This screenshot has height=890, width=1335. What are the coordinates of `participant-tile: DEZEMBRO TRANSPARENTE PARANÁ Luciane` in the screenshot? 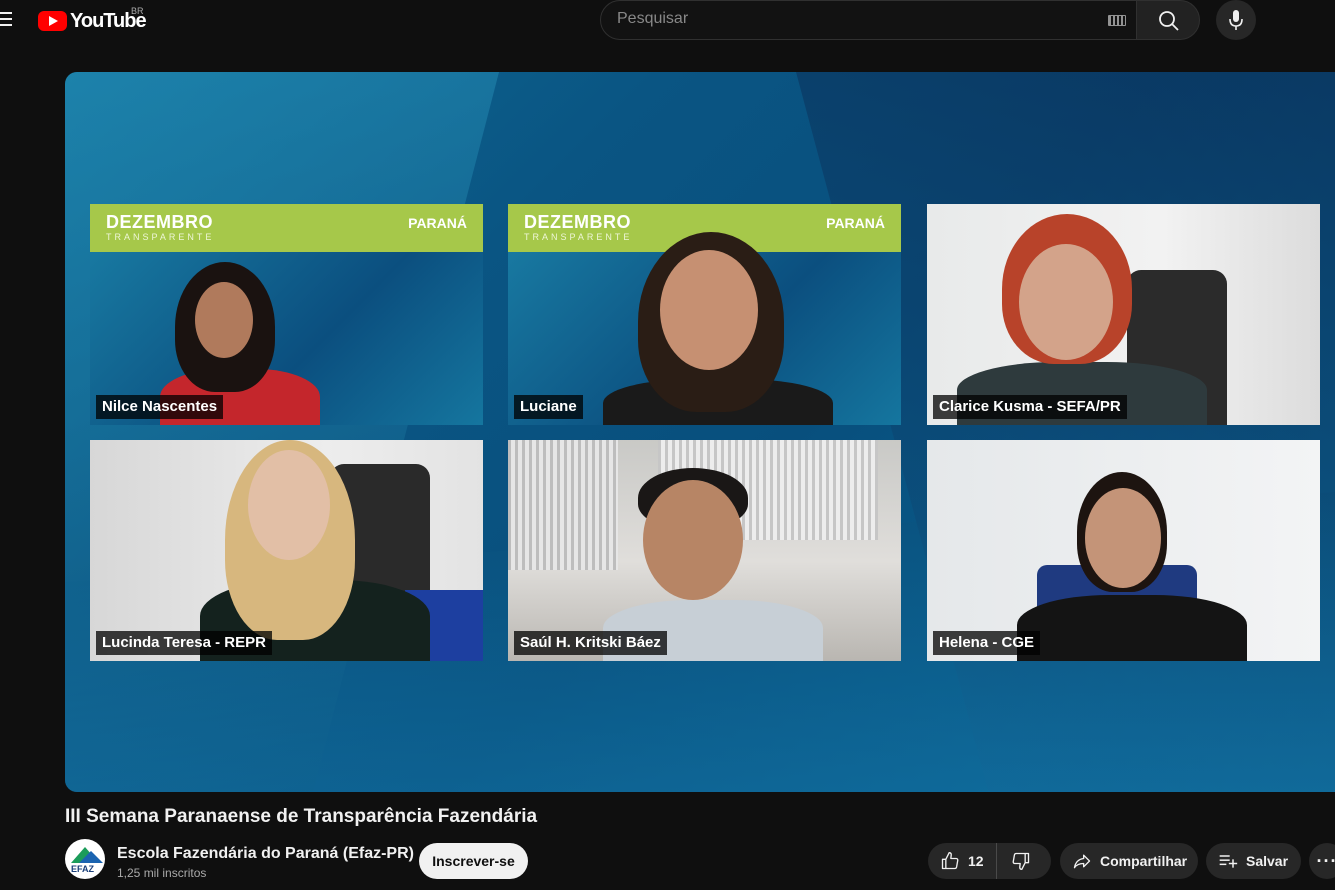 It's located at (704, 314).